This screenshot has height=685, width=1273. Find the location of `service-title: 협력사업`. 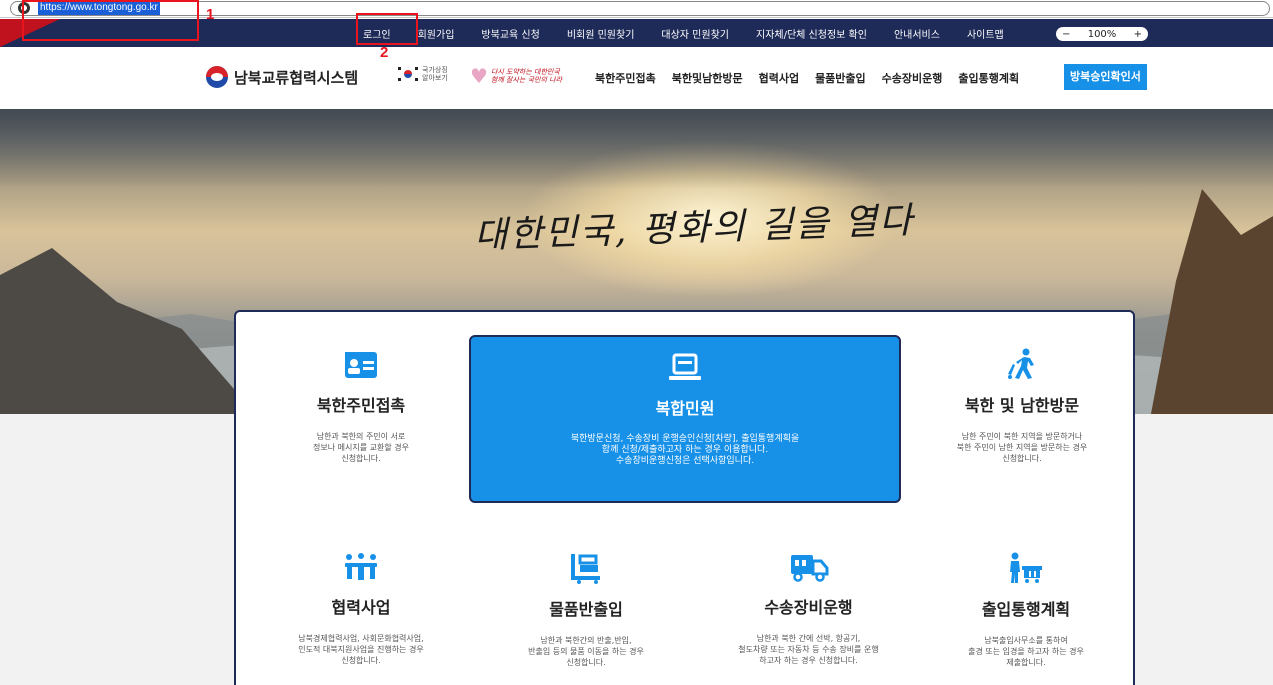

service-title: 협력사업 is located at coordinates (361, 607).